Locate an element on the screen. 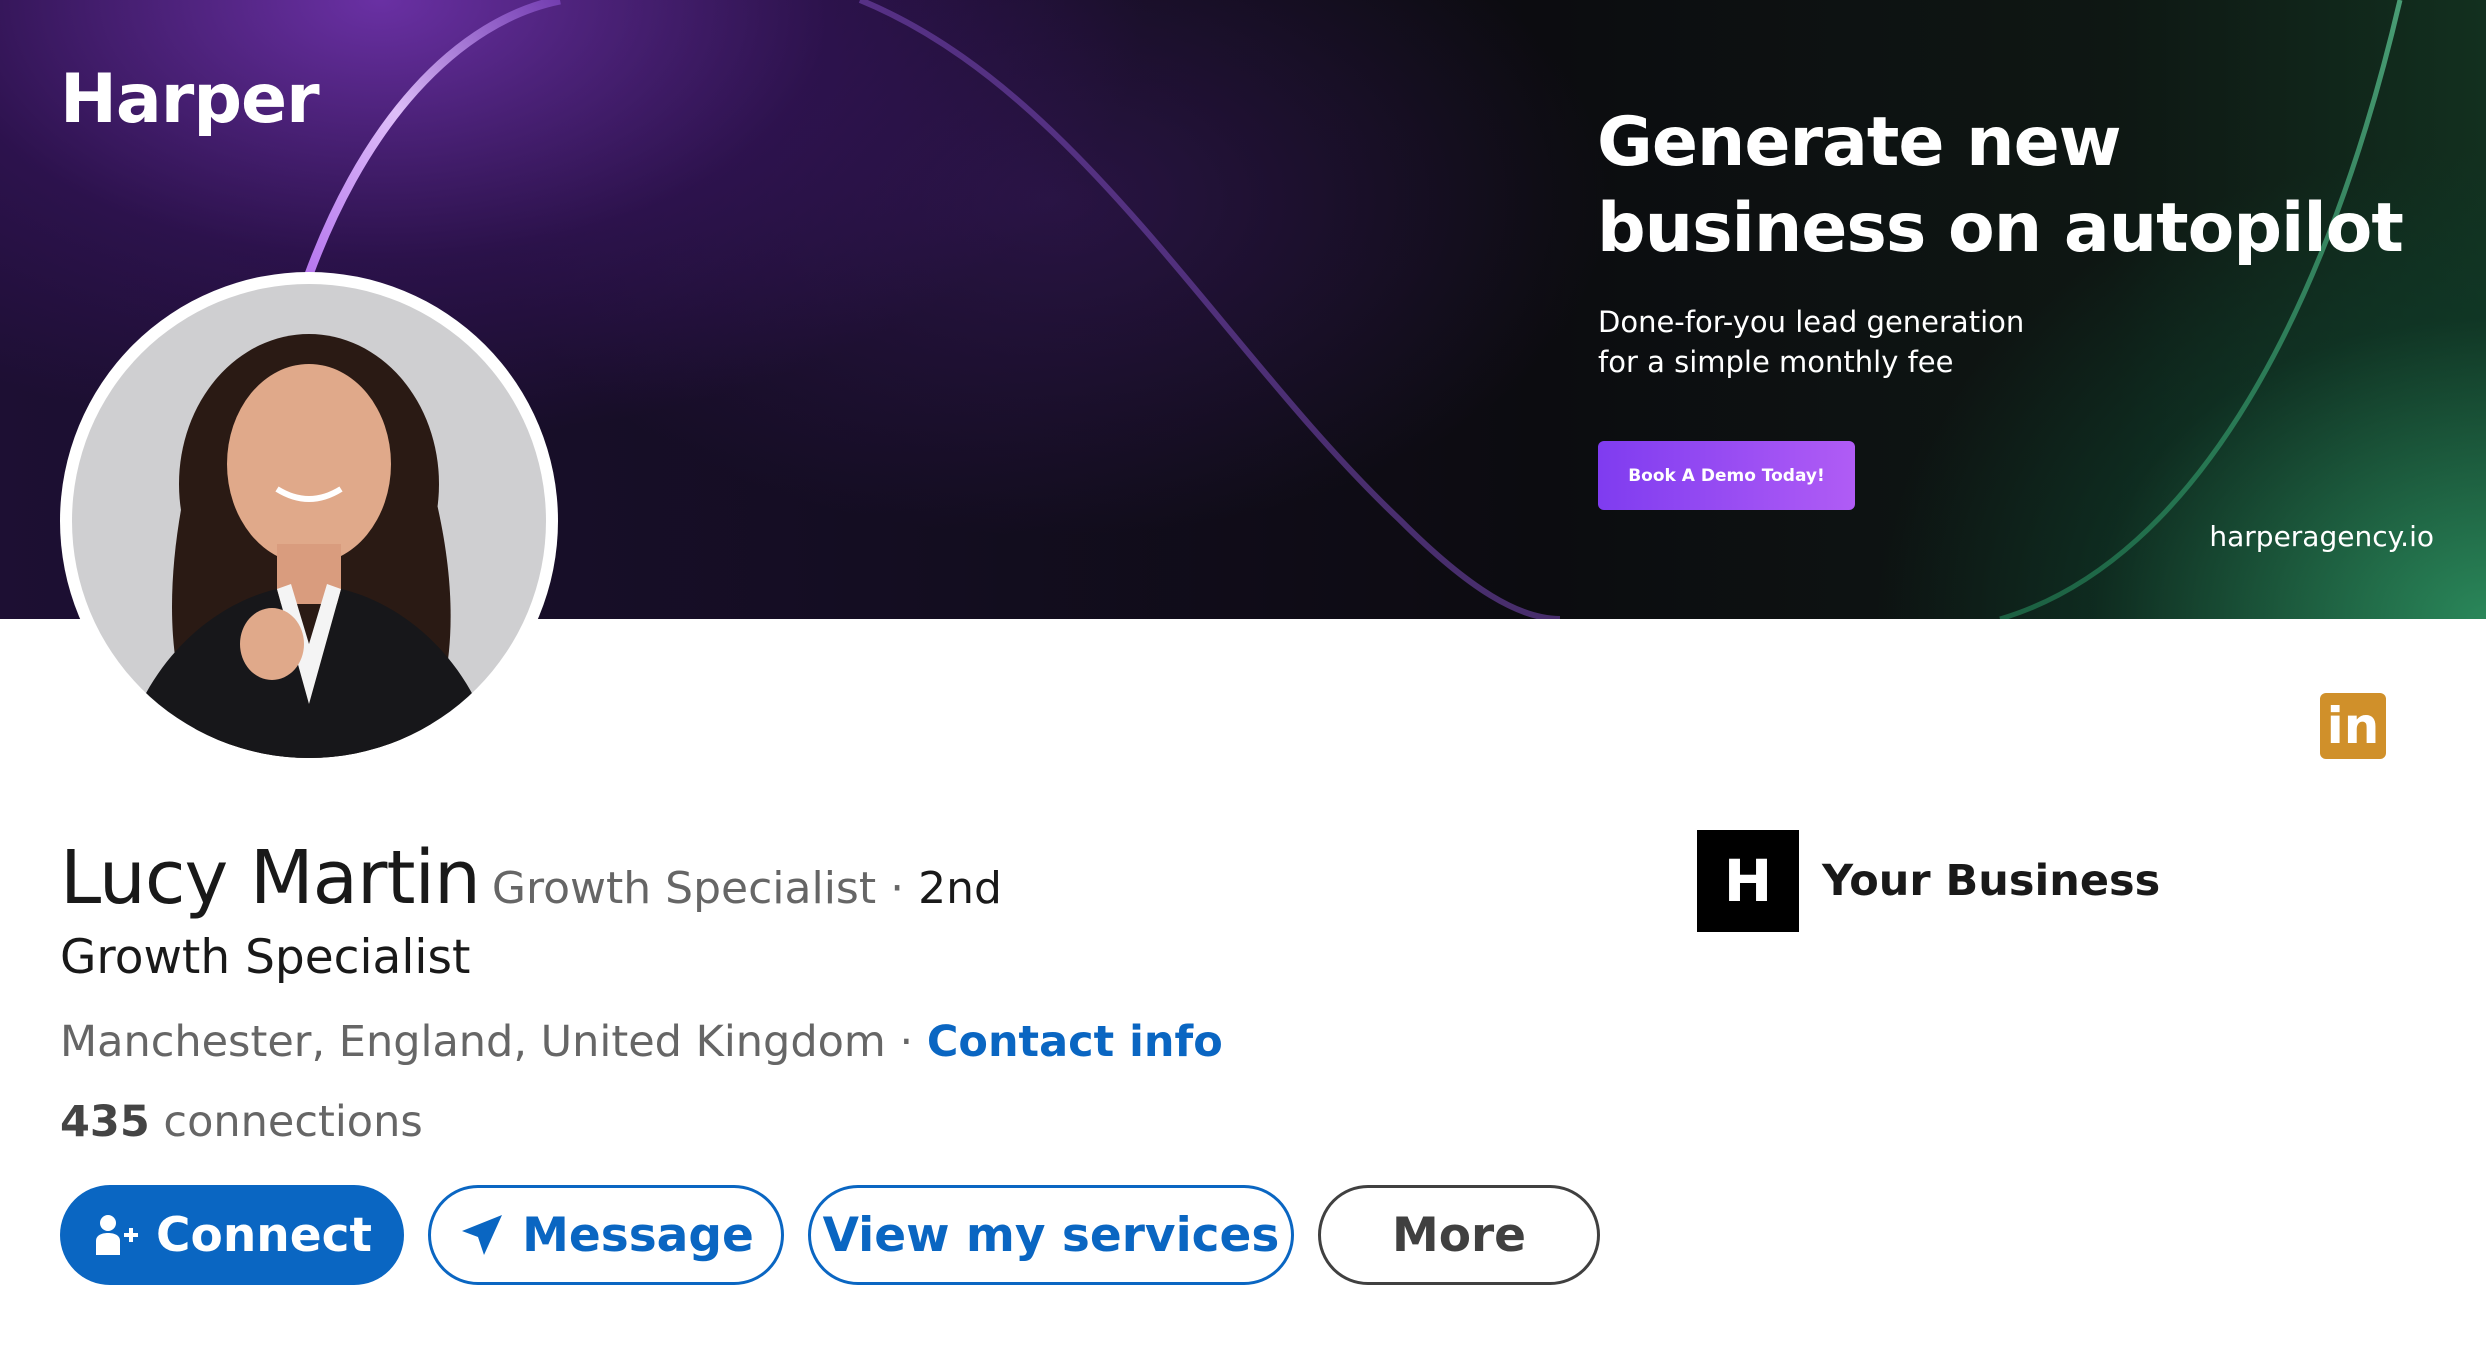  add-person-icon is located at coordinates (117, 1235).